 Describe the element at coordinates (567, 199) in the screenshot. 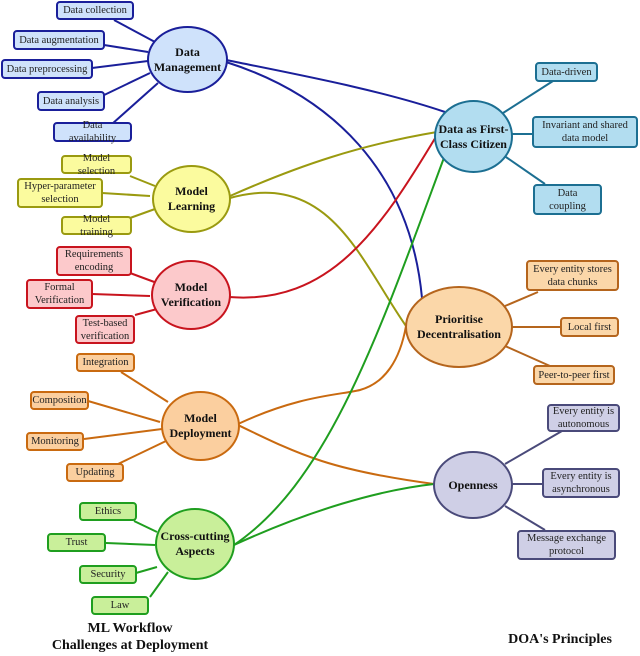

I see `leaf-data-coupling: Data coupling` at that location.